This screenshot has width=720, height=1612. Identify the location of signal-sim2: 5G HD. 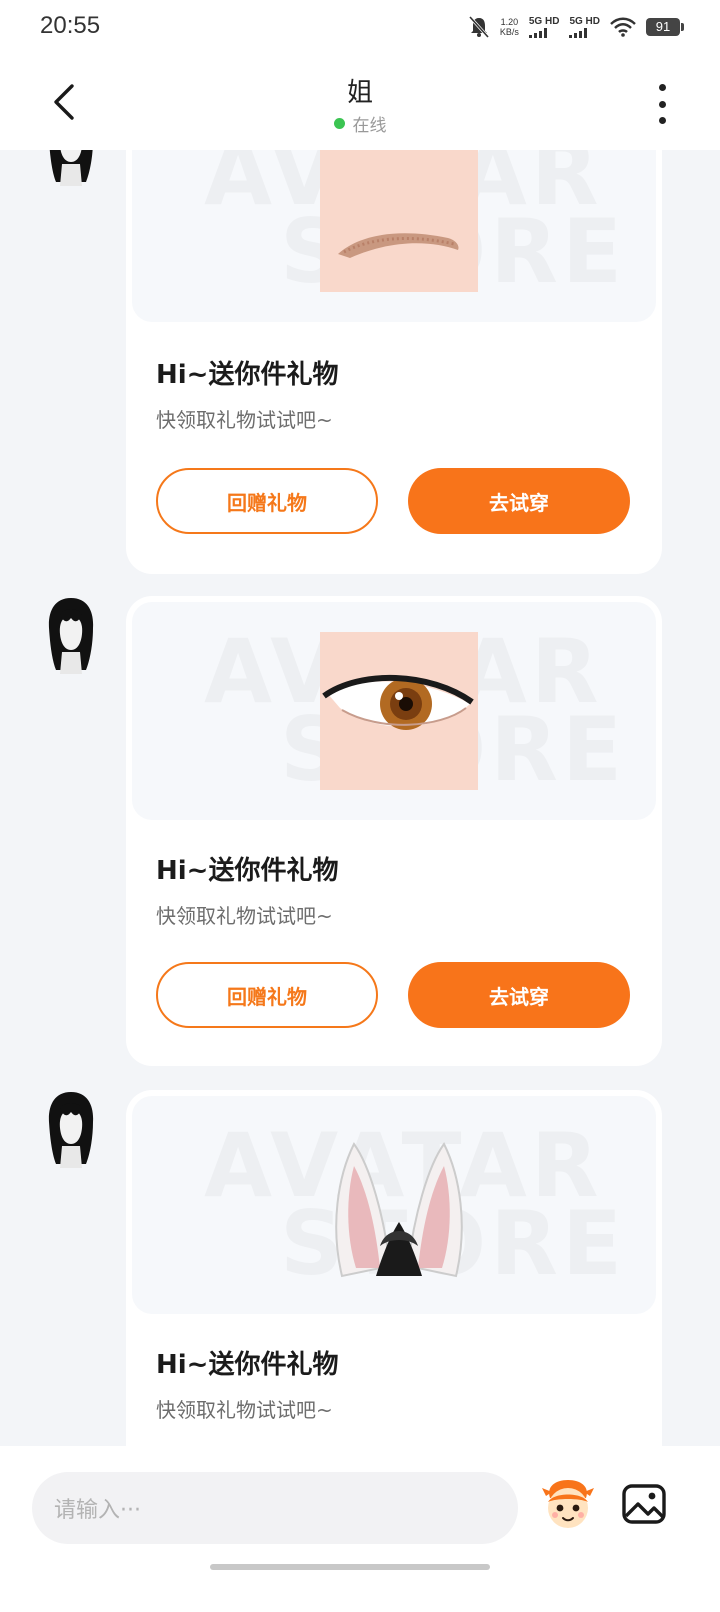
(584, 27).